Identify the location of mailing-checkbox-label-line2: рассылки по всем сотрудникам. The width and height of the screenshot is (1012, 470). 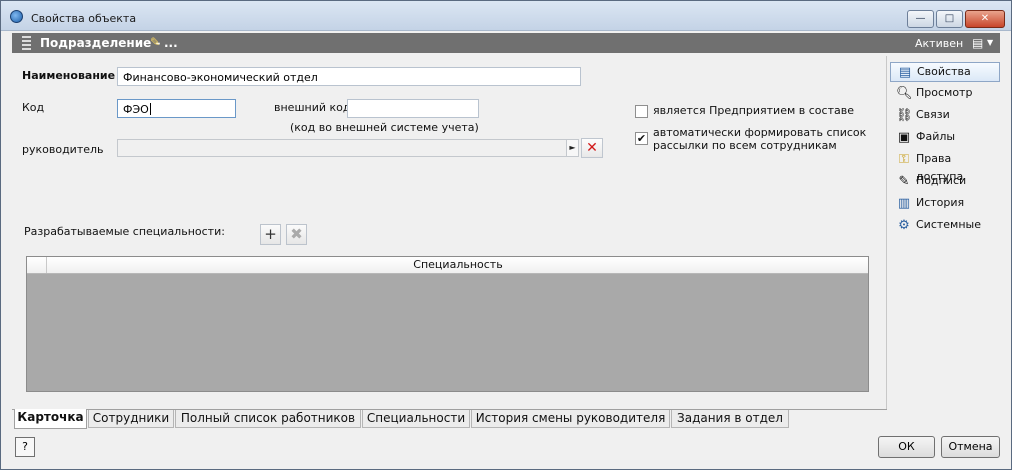
(745, 145).